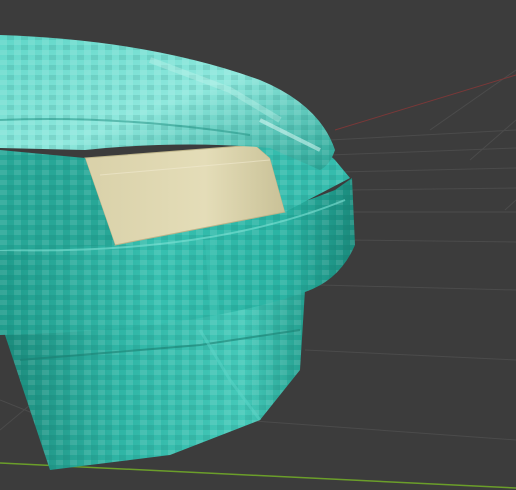 This screenshot has height=490, width=516. I want to click on y-axis-line, so click(258, 475).